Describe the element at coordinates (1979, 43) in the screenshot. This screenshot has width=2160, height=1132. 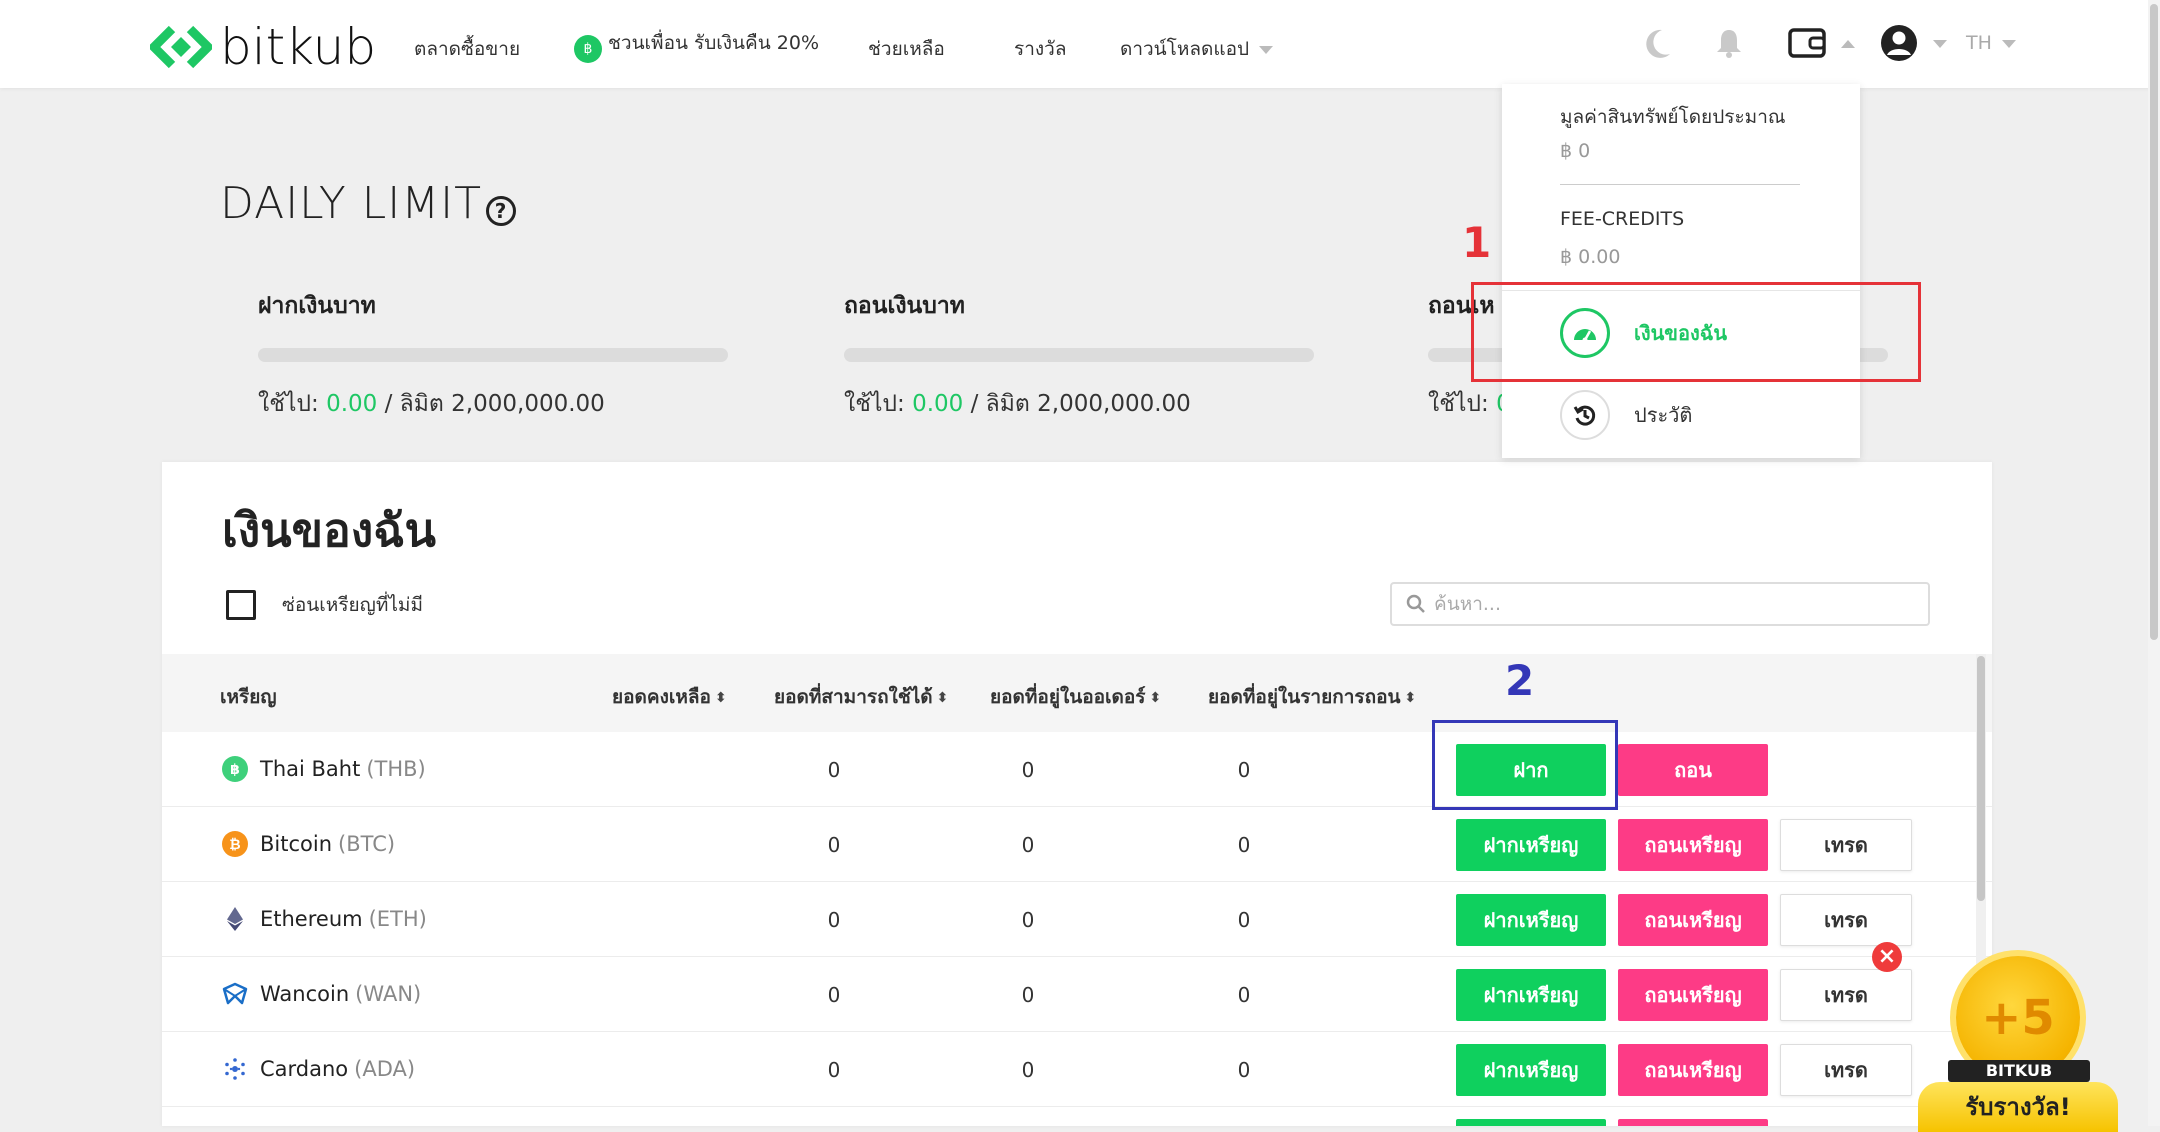
I see `language-label: TH` at that location.